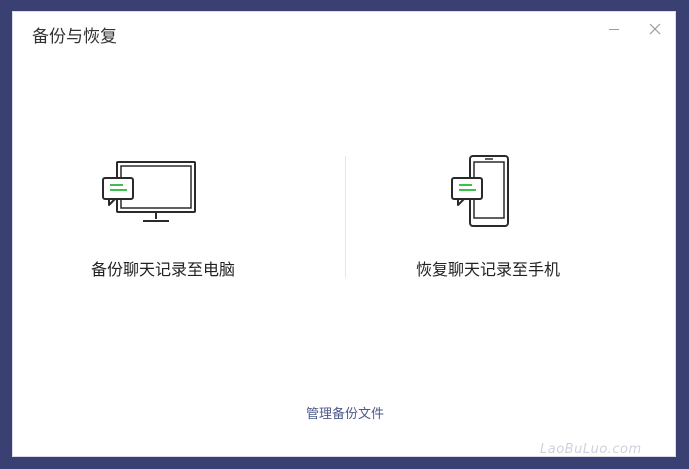  Describe the element at coordinates (149, 191) in the screenshot. I see `monitor-chat-icon` at that location.